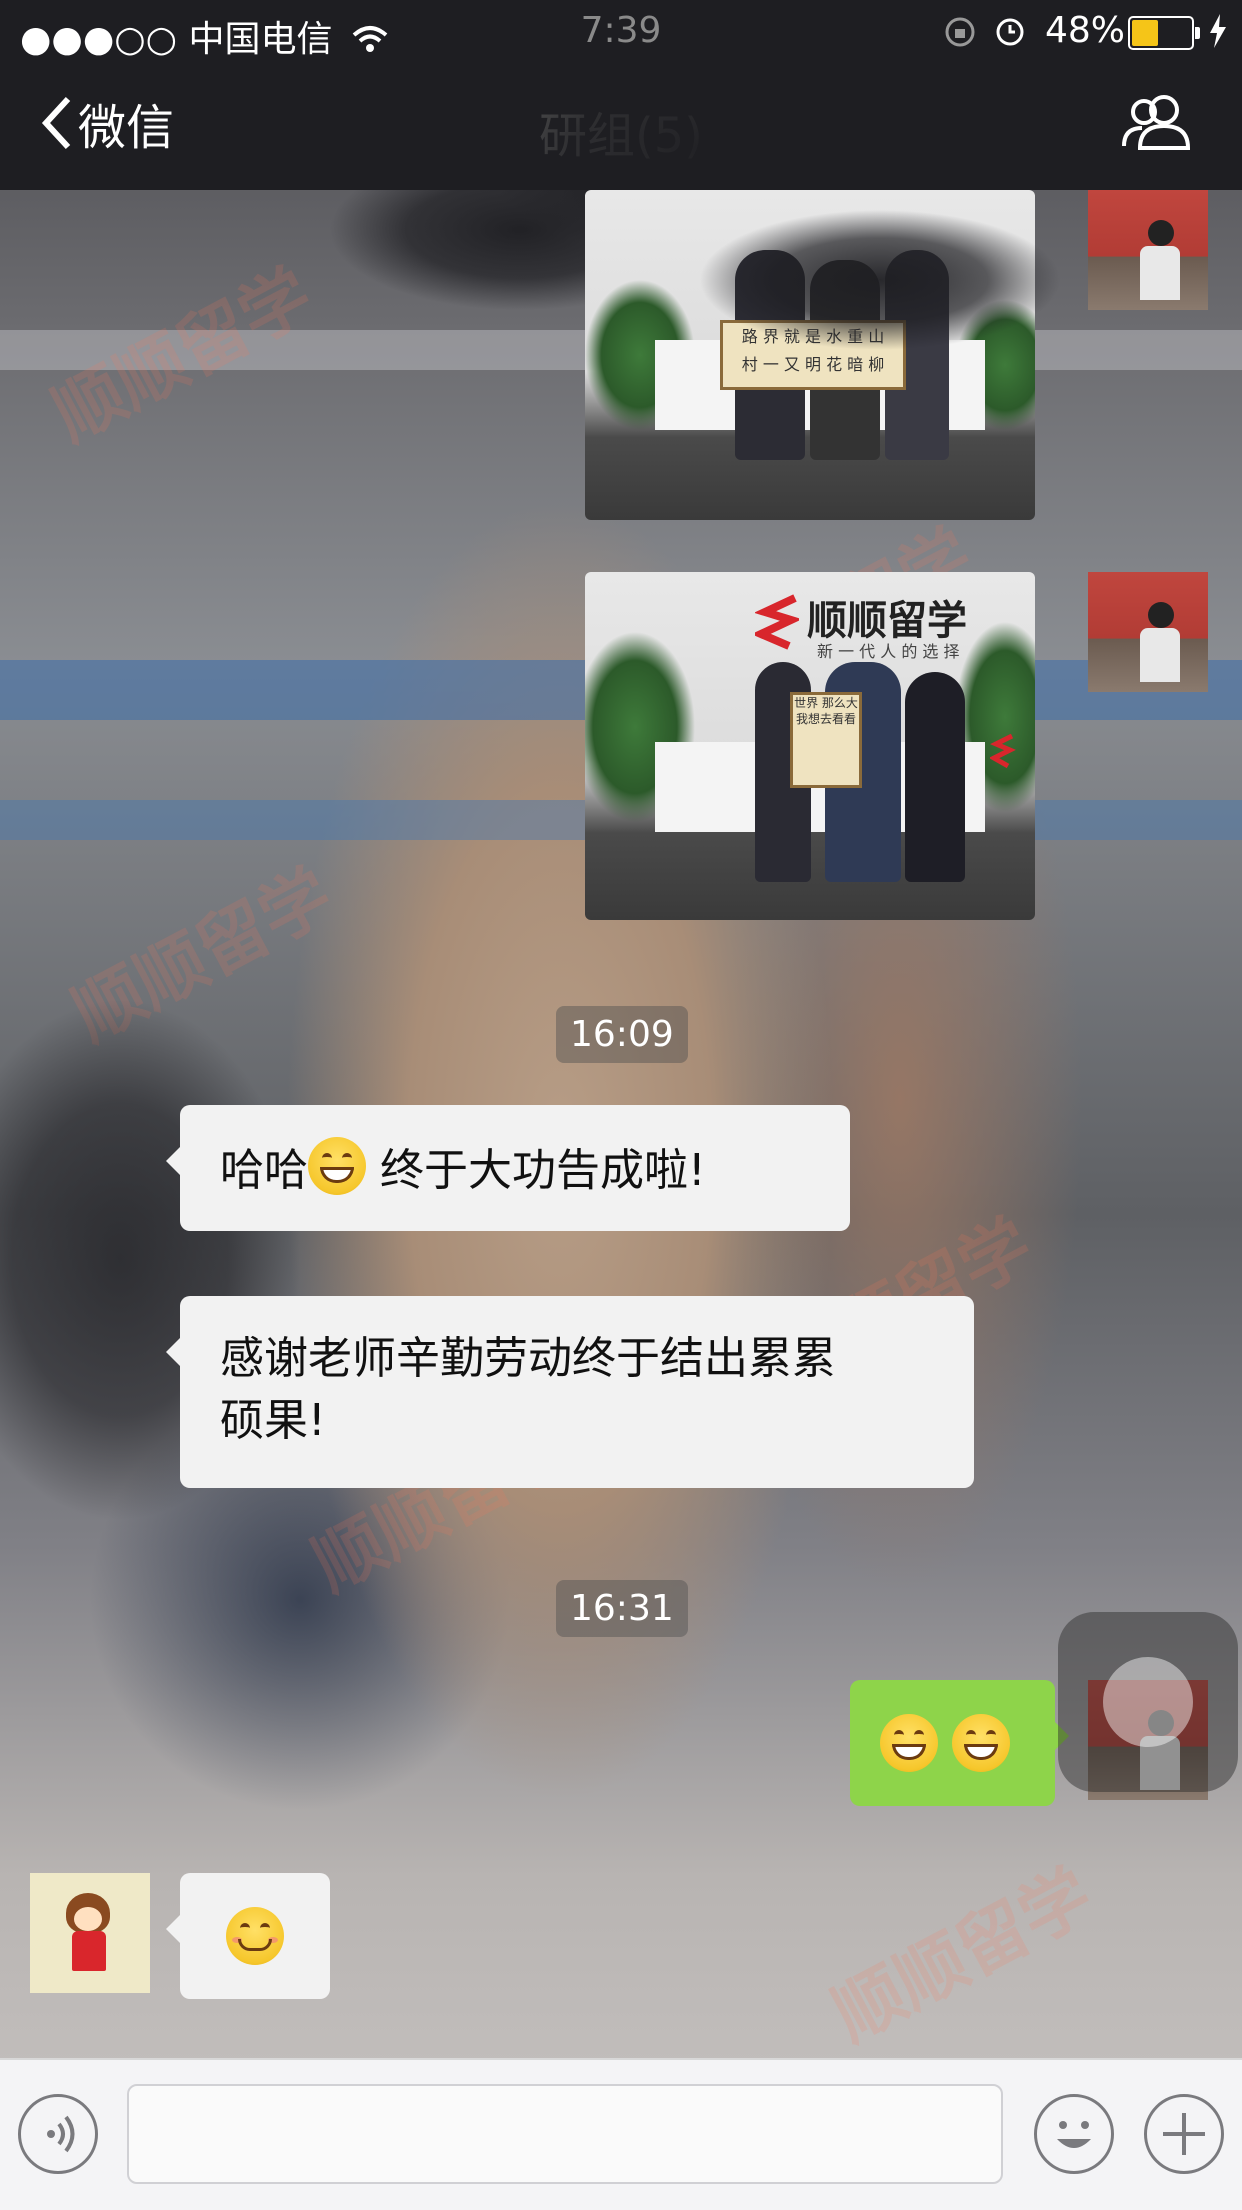  I want to click on message-timestamp: 16:31, so click(622, 1608).